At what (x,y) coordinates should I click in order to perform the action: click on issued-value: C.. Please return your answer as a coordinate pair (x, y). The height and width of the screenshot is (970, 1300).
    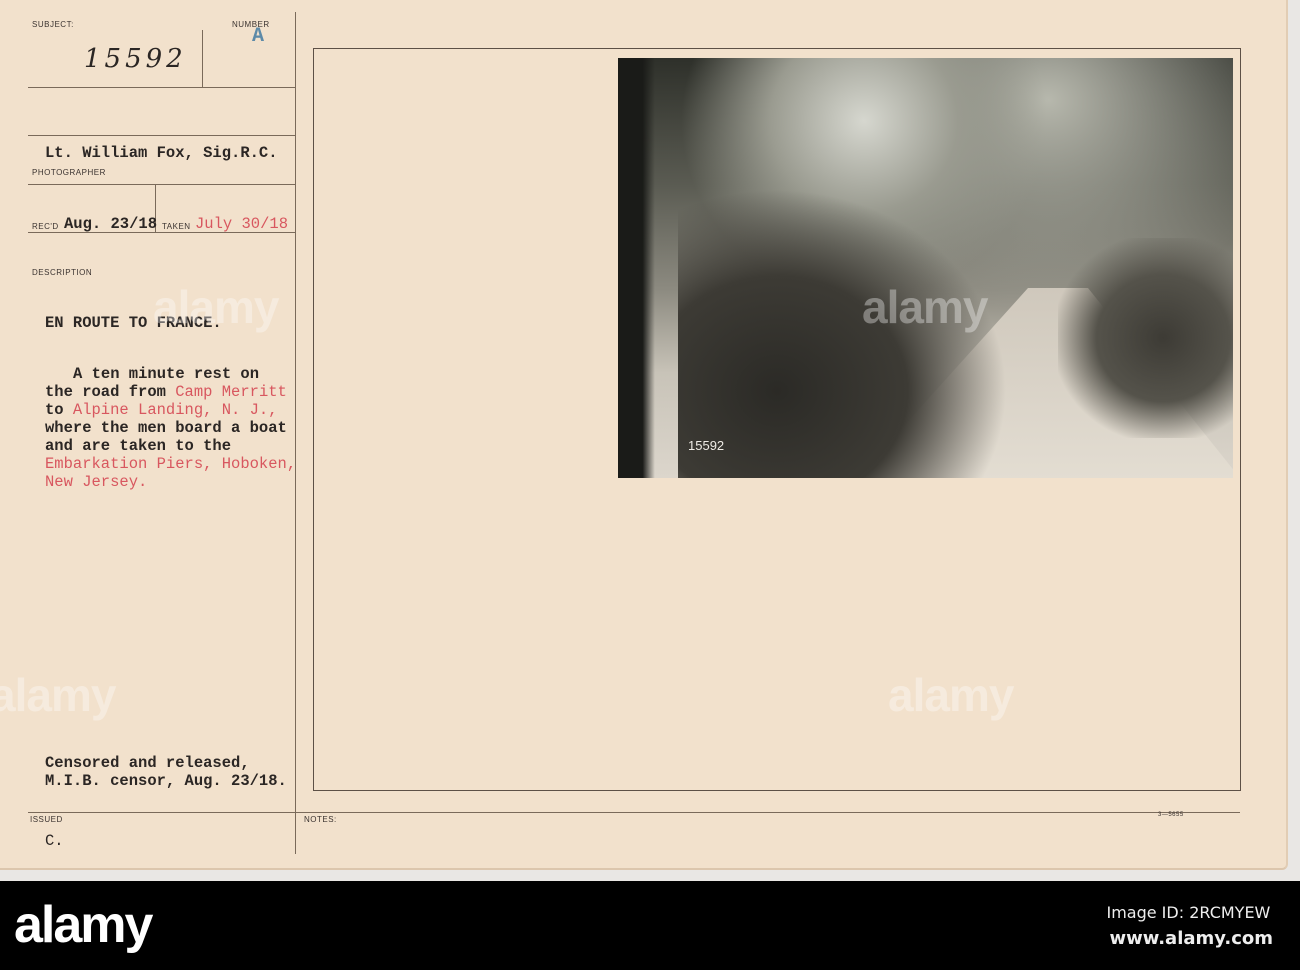
    Looking at the image, I should click on (54, 841).